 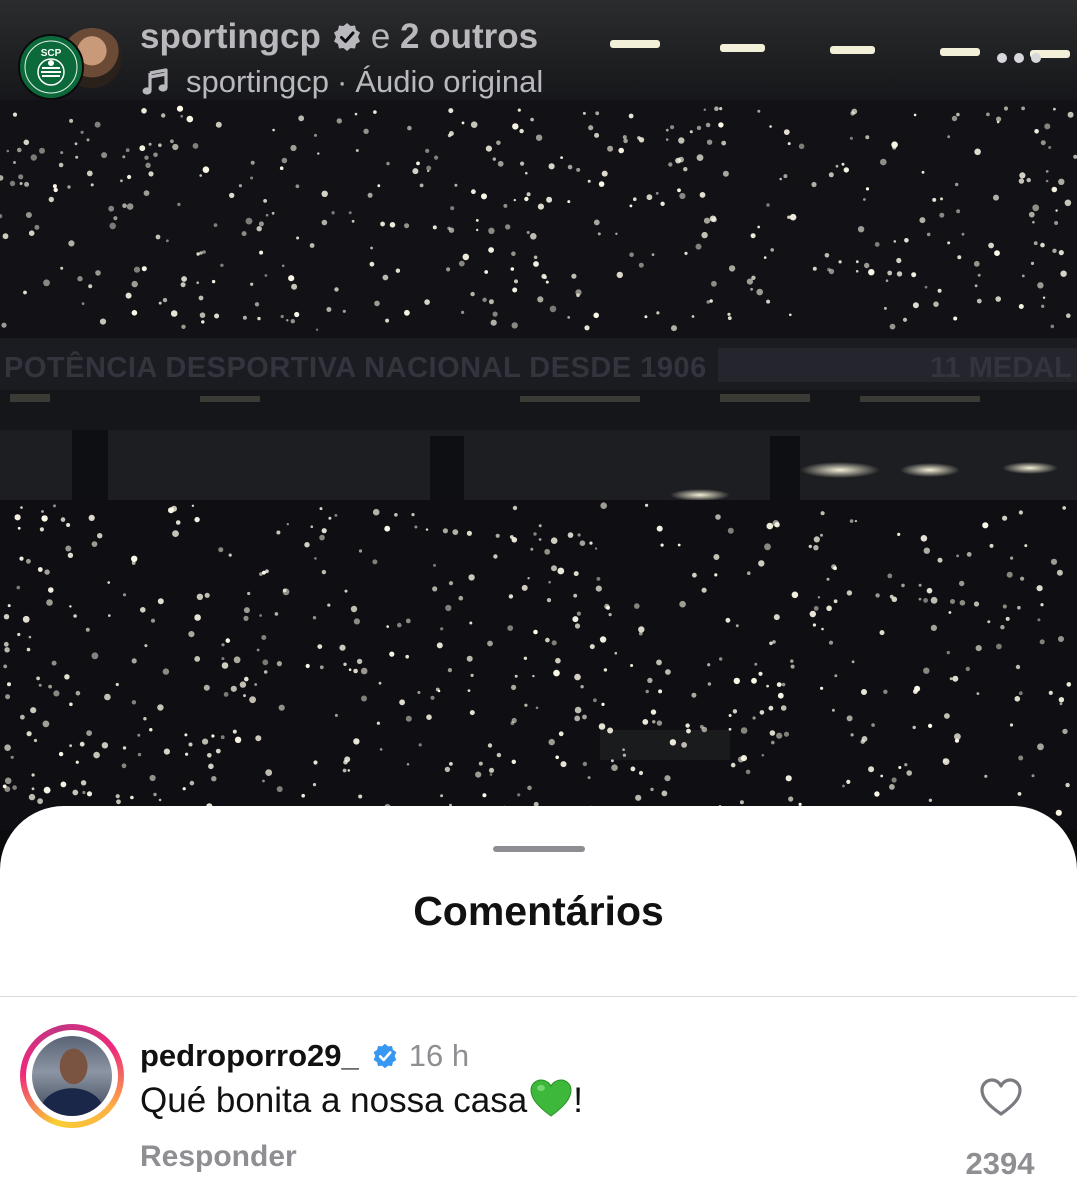 I want to click on author-username: sportingcp, so click(x=230, y=37).